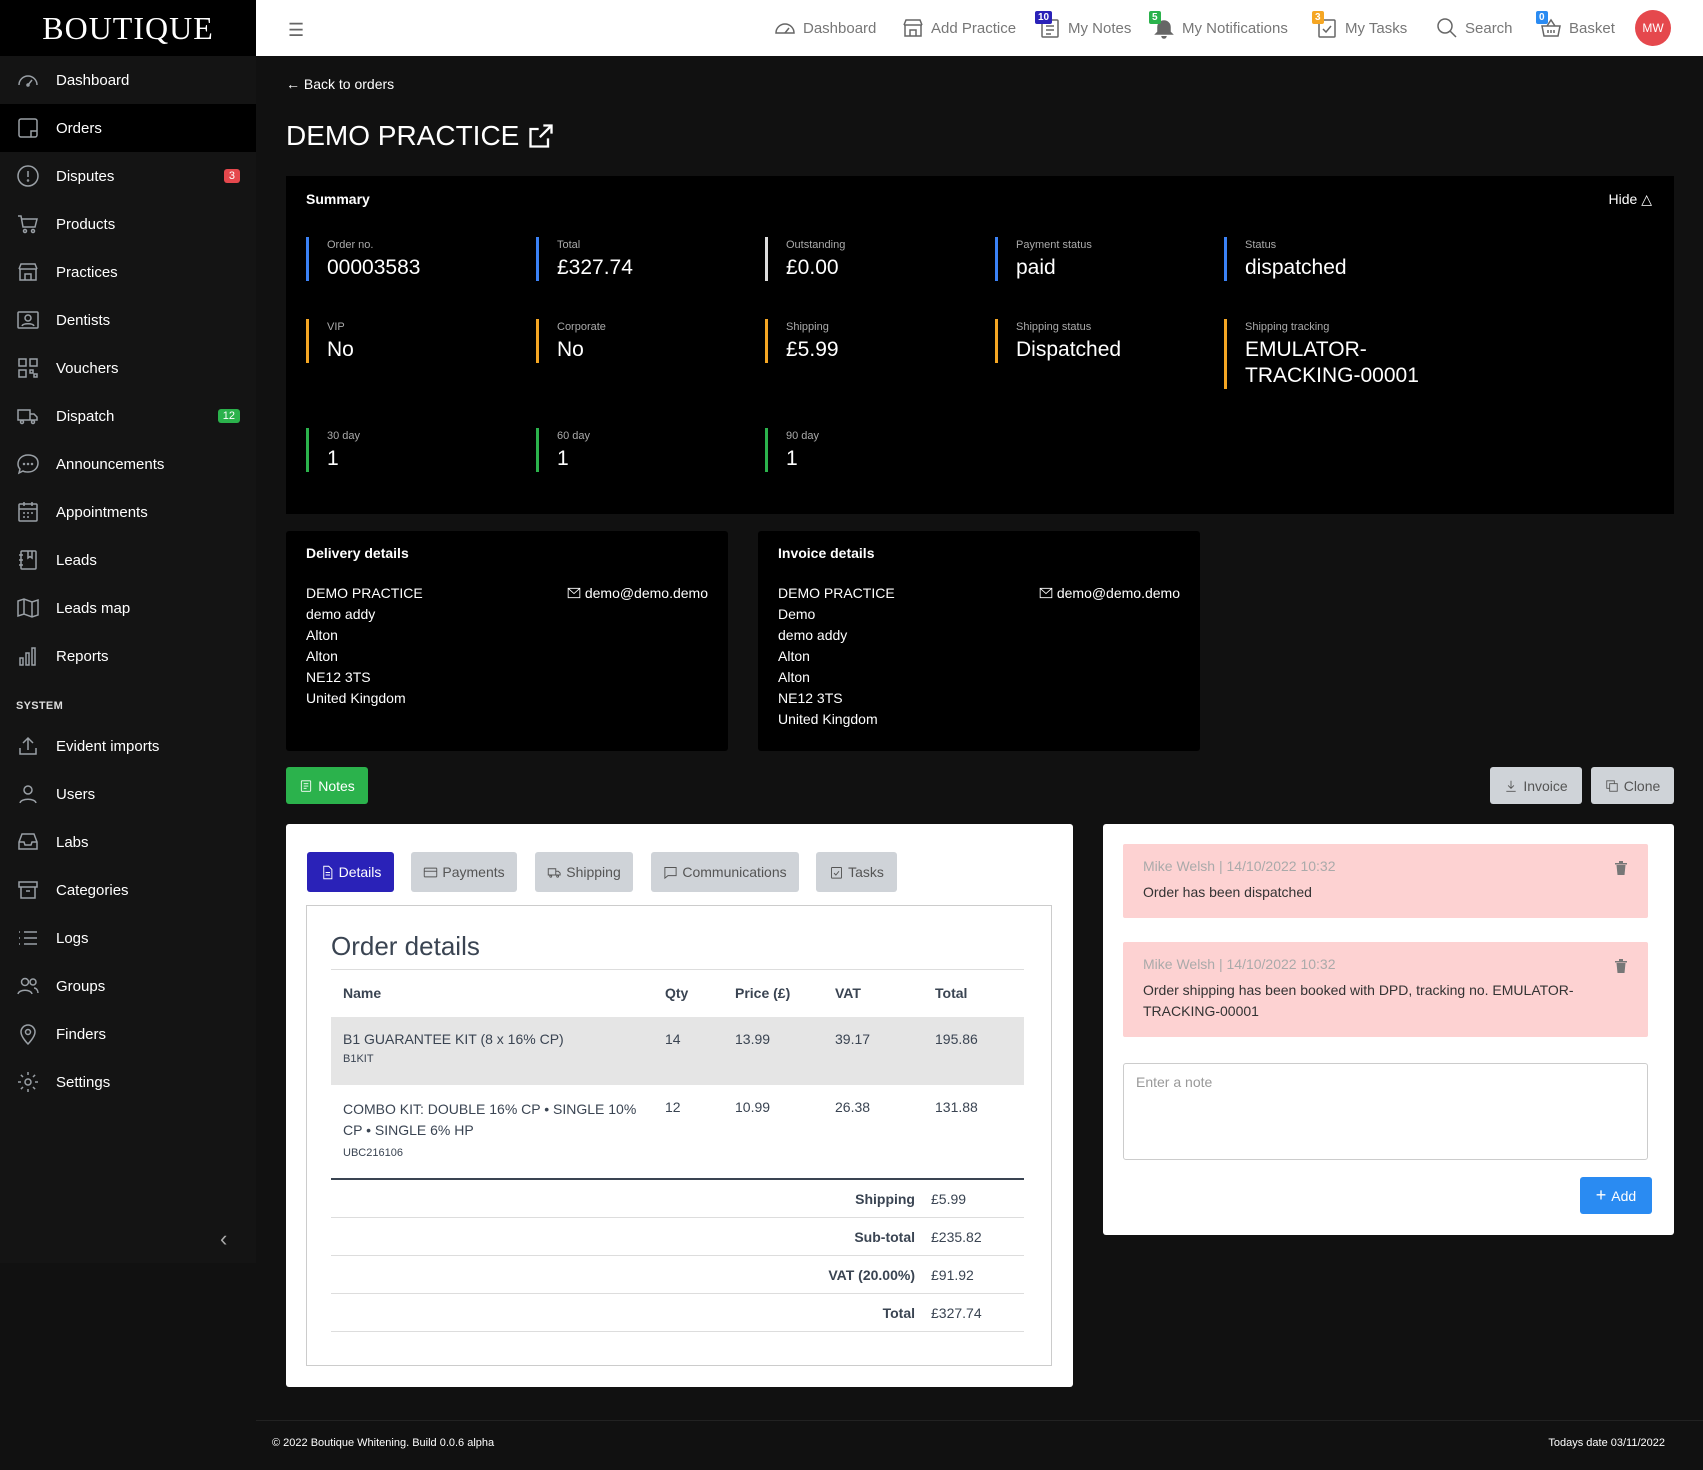 The width and height of the screenshot is (1703, 1470). What do you see at coordinates (840, 28) in the screenshot?
I see `top-dashboard-label: Dashboard` at bounding box center [840, 28].